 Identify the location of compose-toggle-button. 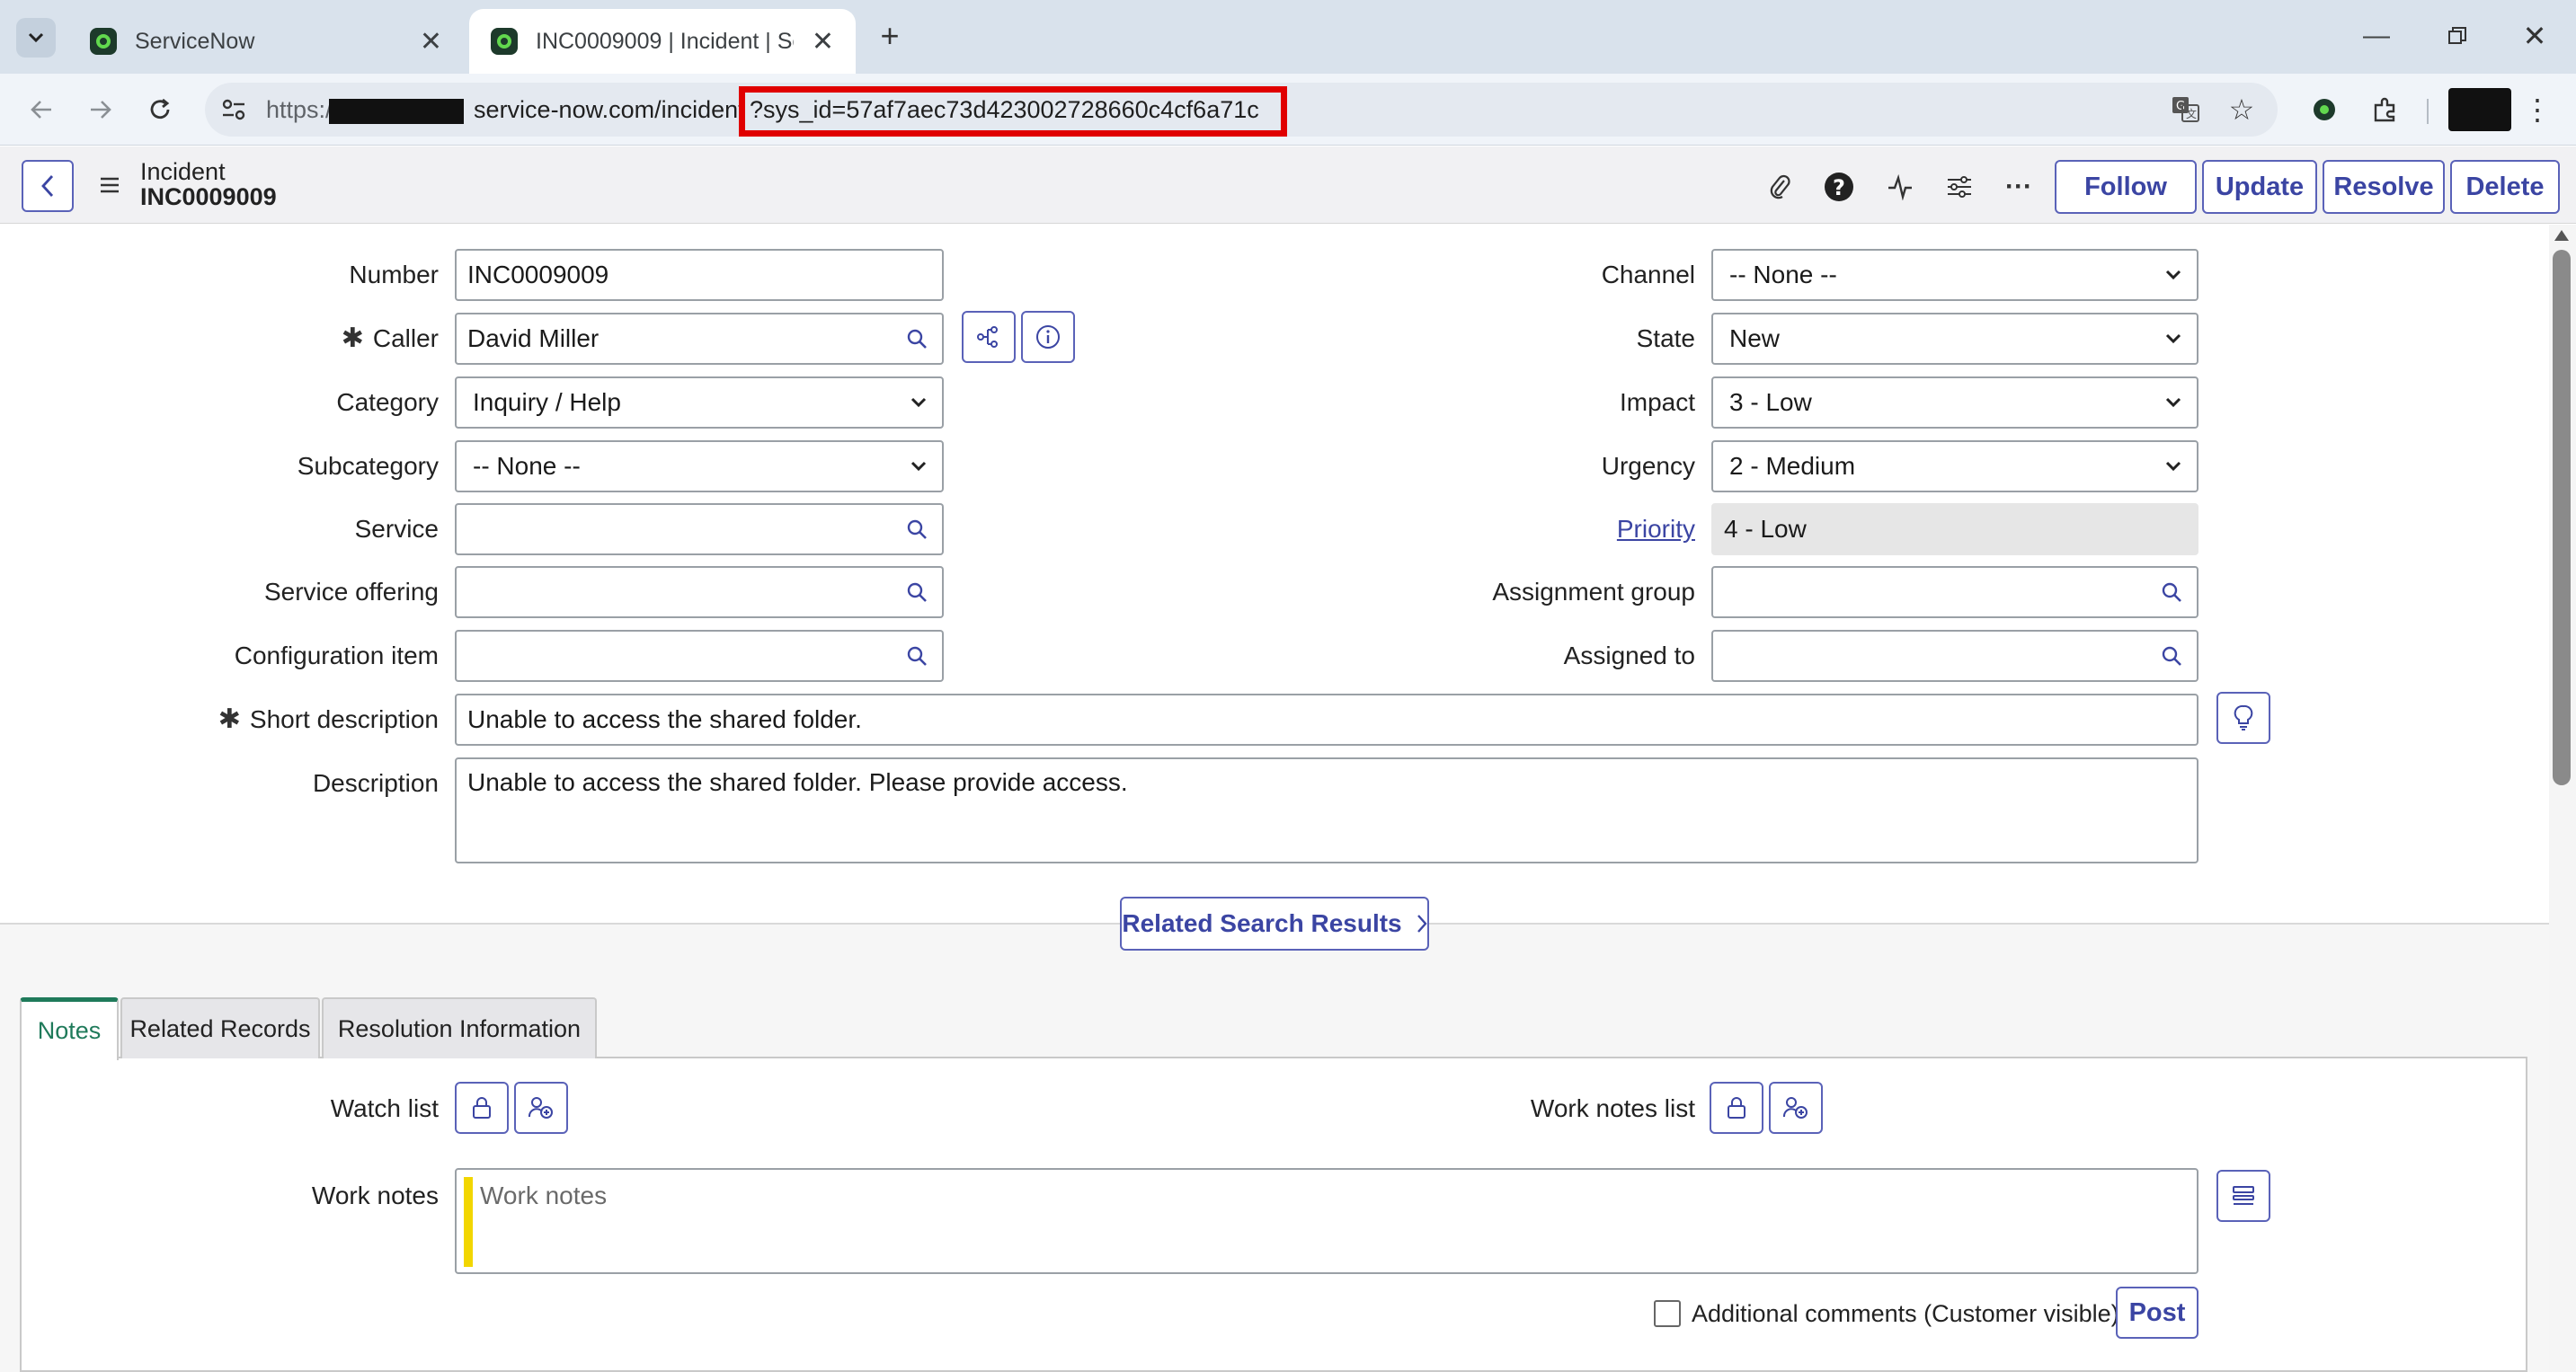
(2243, 1196).